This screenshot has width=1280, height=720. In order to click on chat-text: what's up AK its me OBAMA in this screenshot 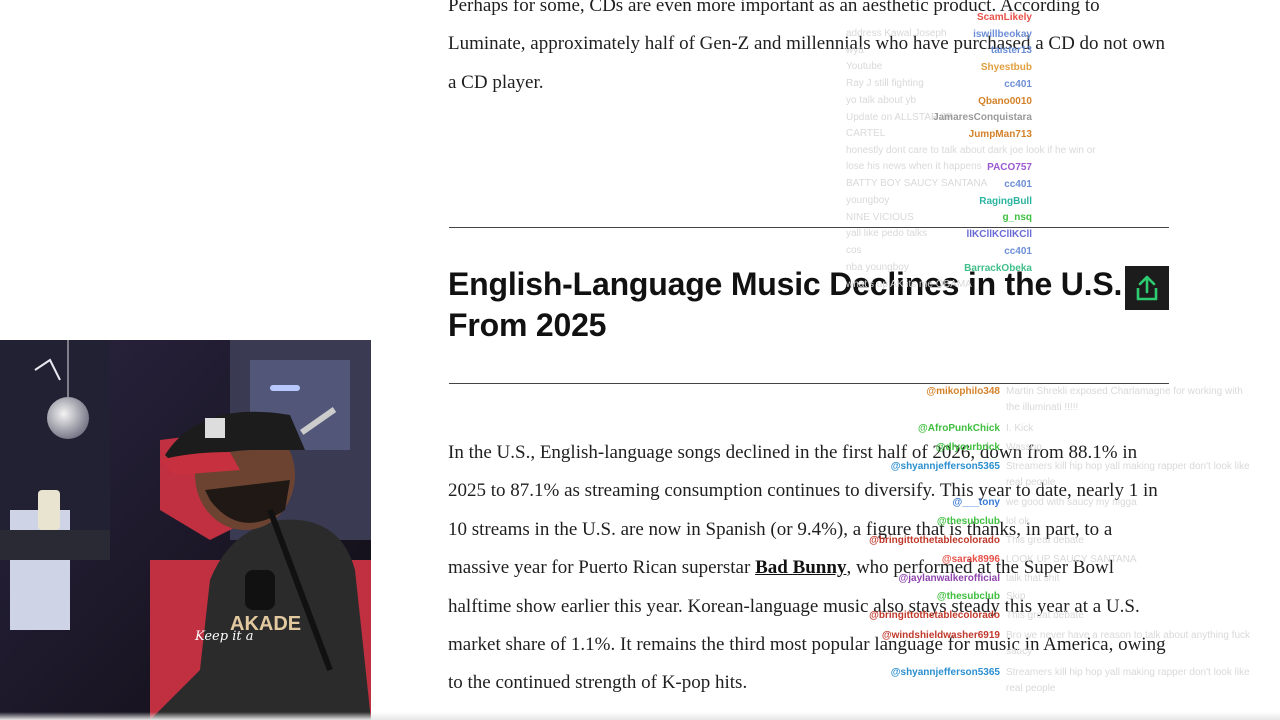, I will do `click(909, 284)`.